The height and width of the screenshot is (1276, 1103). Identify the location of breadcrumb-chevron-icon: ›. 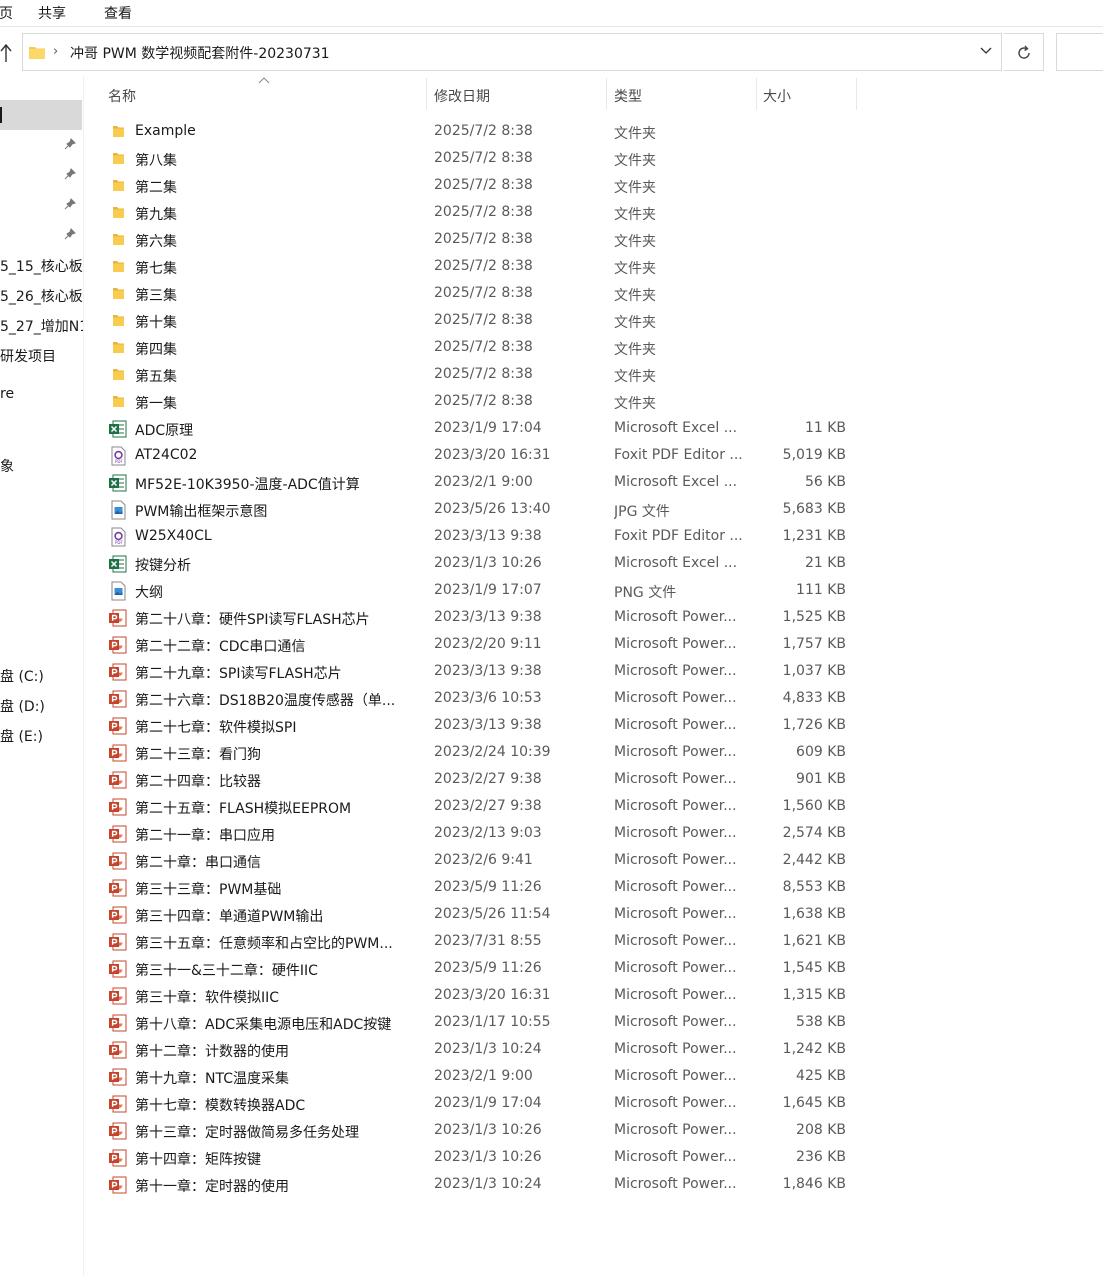
(55, 51).